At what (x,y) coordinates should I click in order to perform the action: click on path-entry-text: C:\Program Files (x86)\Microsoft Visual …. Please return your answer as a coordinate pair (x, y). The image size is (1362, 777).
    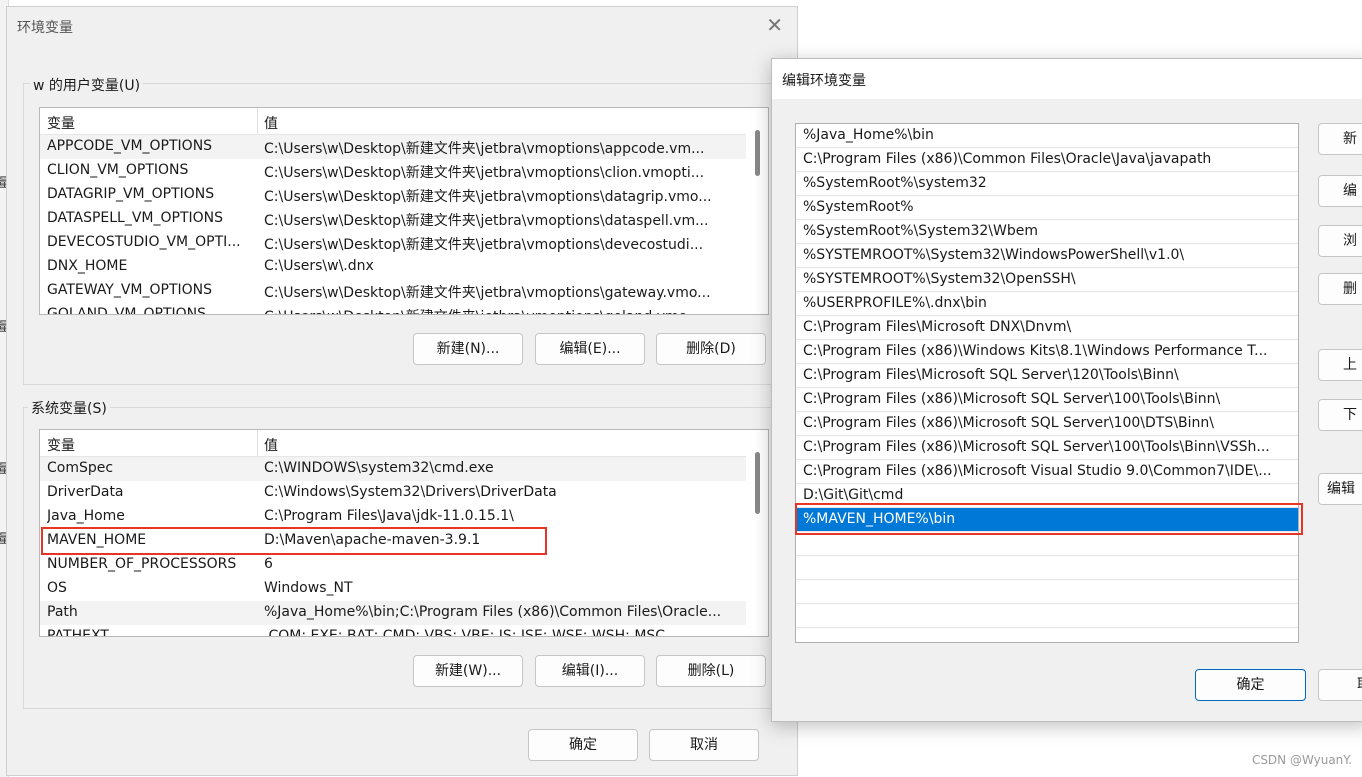
    Looking at the image, I should click on (1037, 471).